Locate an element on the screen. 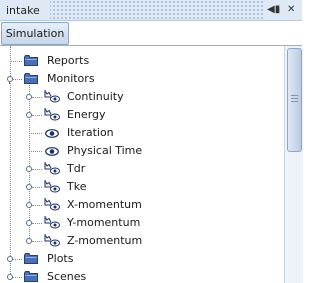 This screenshot has width=320, height=283. tree-item-monitors: Monitors is located at coordinates (142, 79).